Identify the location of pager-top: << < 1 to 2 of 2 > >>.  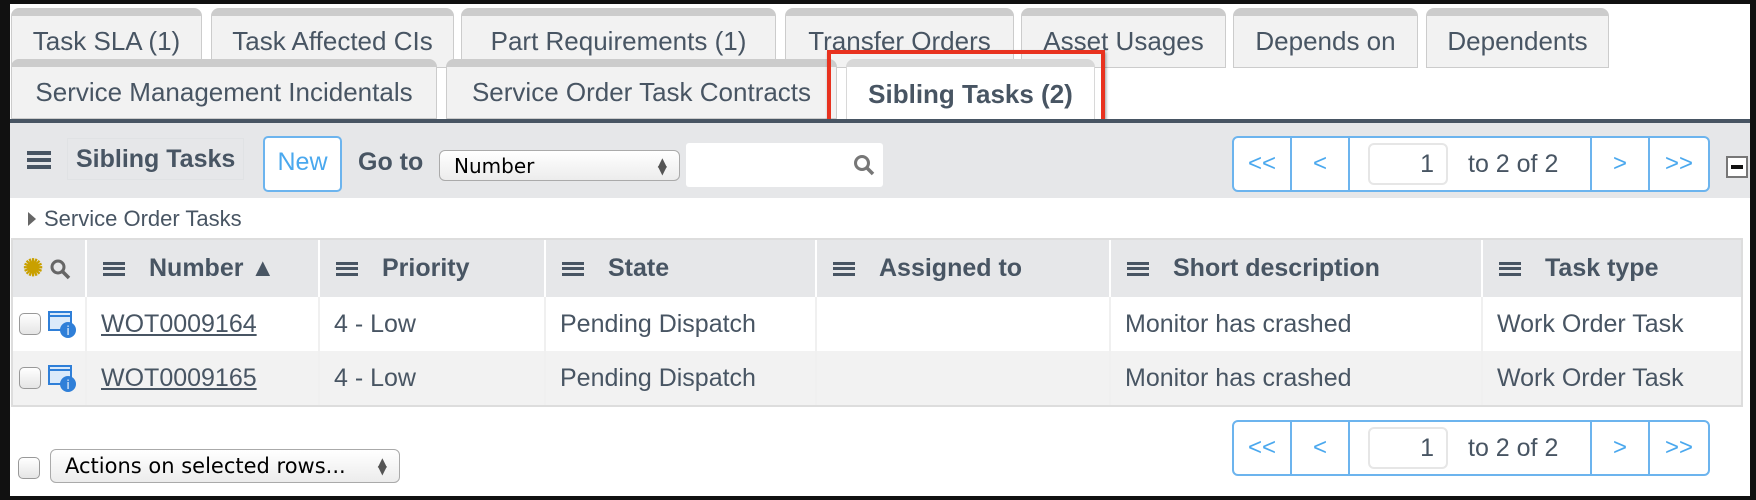
(1471, 164).